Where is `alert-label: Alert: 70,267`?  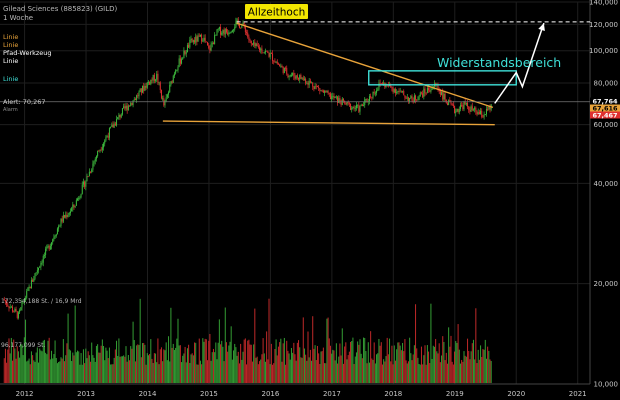 alert-label: Alert: 70,267 is located at coordinates (24, 102).